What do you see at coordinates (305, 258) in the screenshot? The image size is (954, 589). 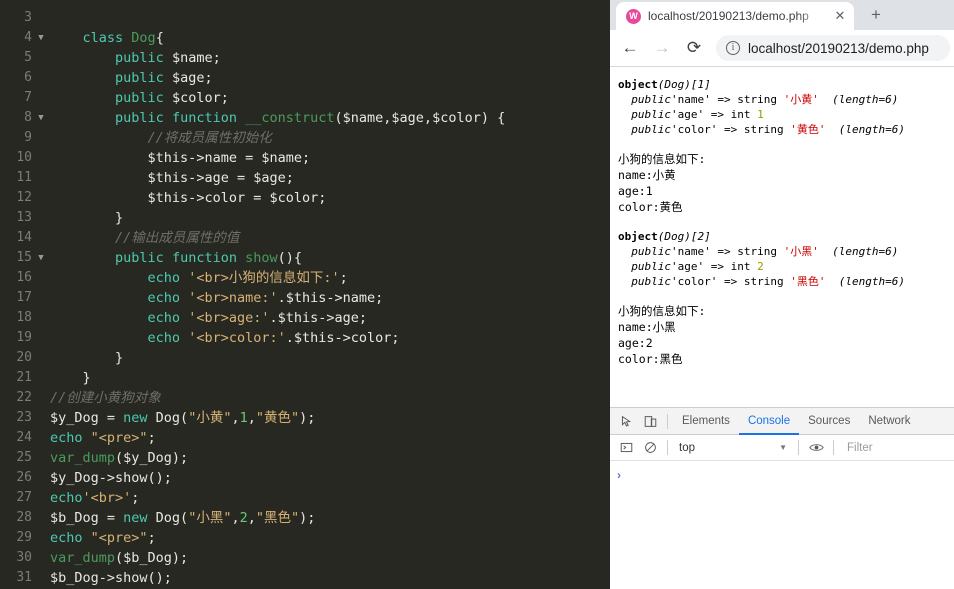 I see `code-line: 15 ▼ public function show(){` at bounding box center [305, 258].